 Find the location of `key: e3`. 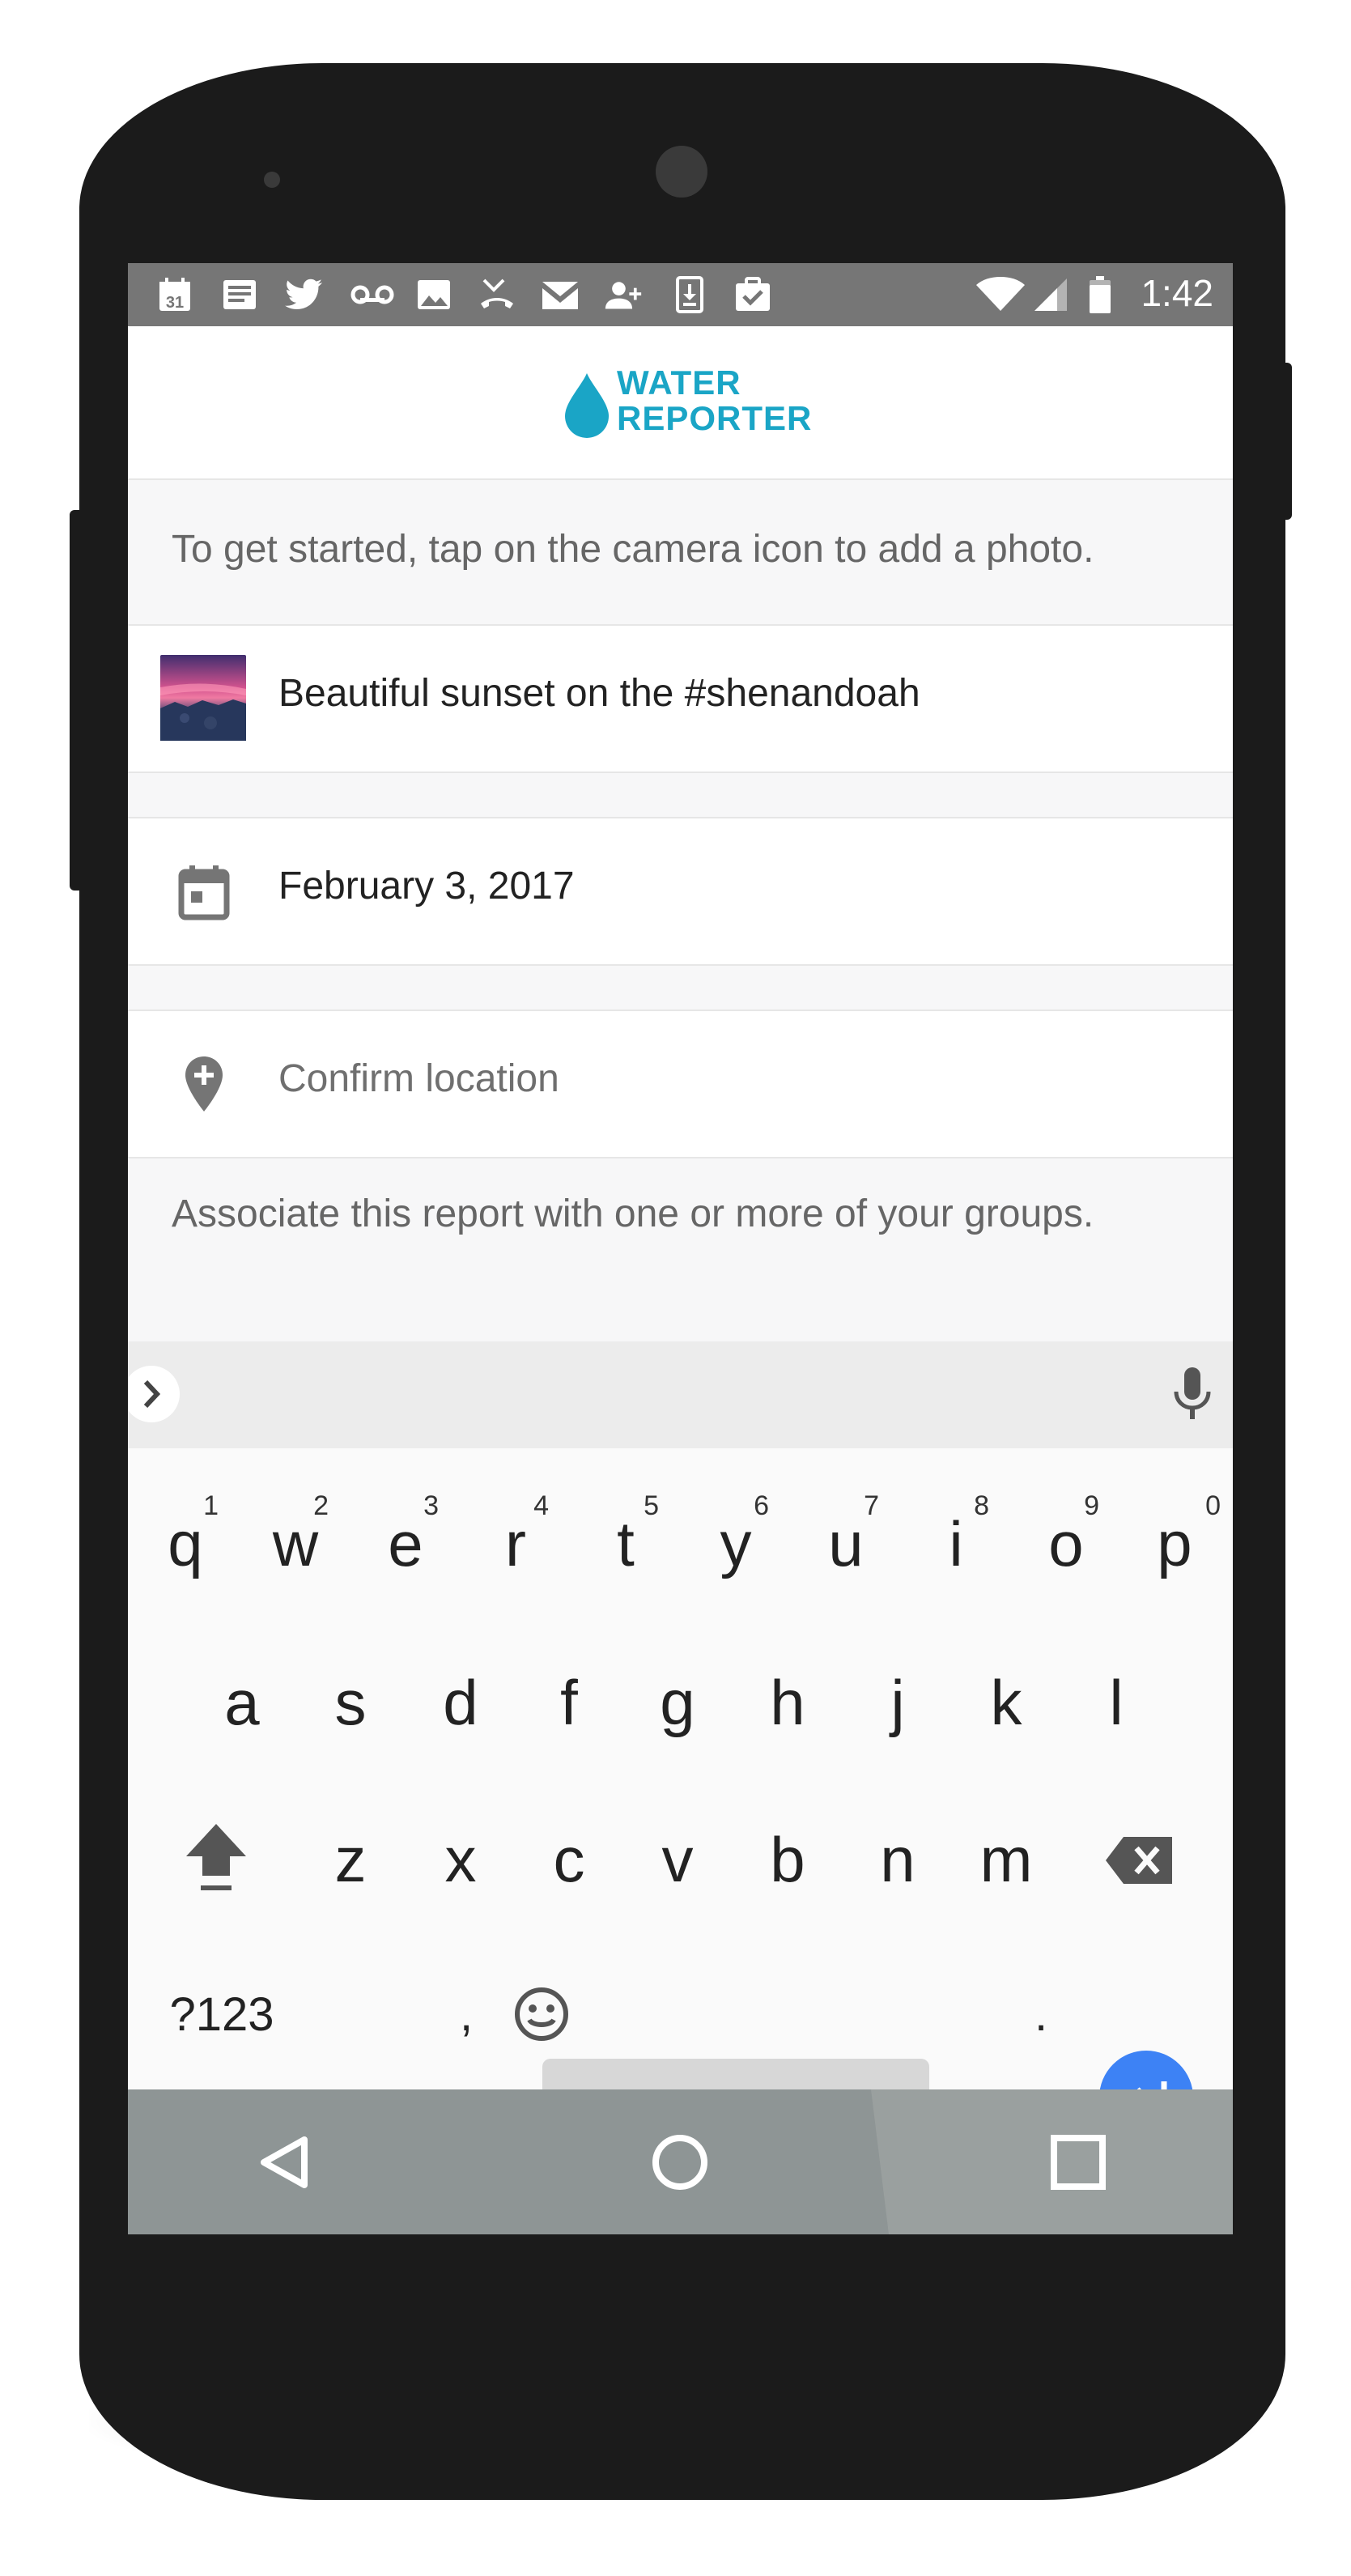

key: e3 is located at coordinates (405, 1543).